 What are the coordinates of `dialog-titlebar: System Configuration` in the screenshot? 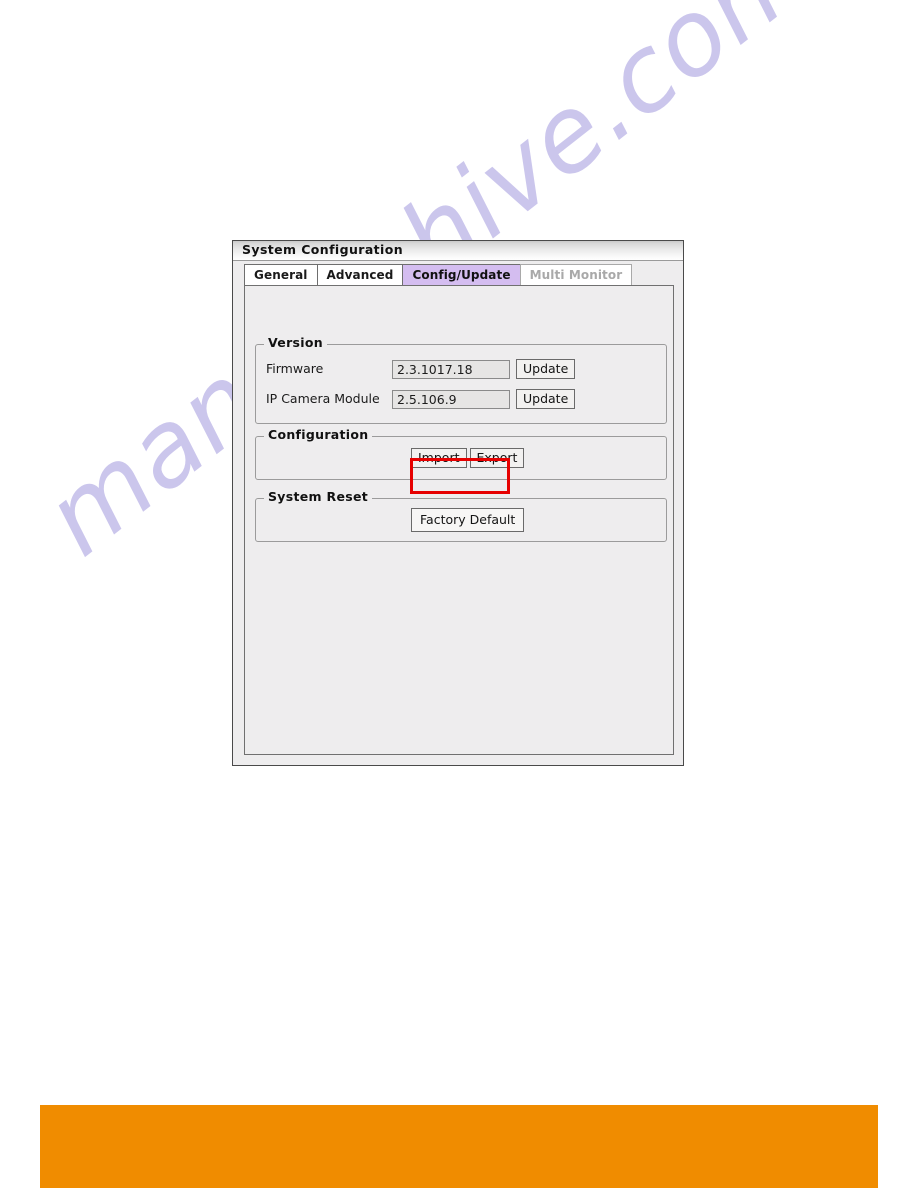 It's located at (458, 251).